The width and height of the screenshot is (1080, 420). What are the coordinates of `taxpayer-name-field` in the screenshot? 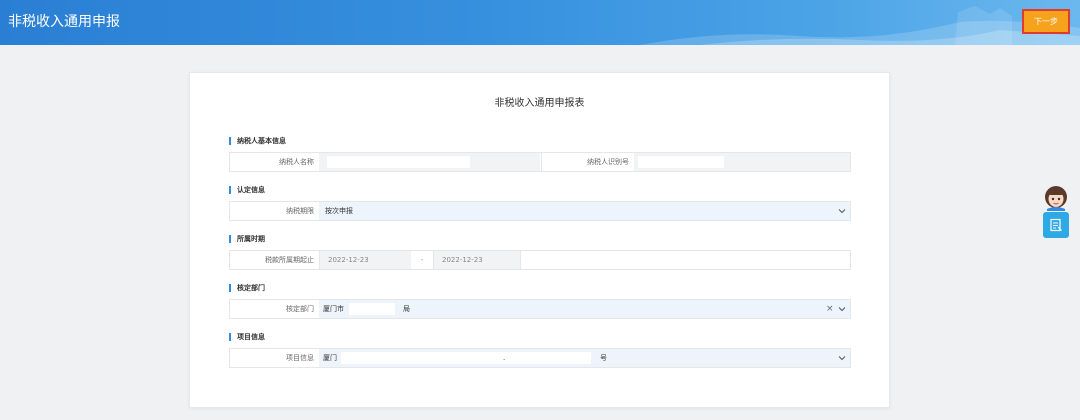 It's located at (429, 162).